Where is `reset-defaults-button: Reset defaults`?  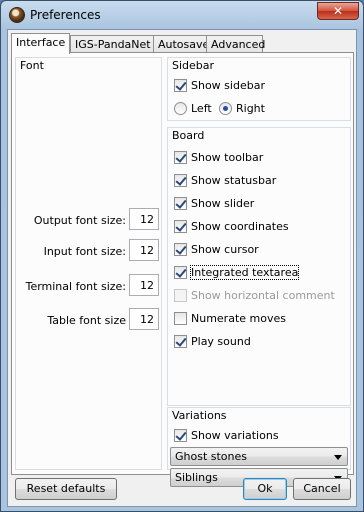
reset-defaults-button: Reset defaults is located at coordinates (66, 489).